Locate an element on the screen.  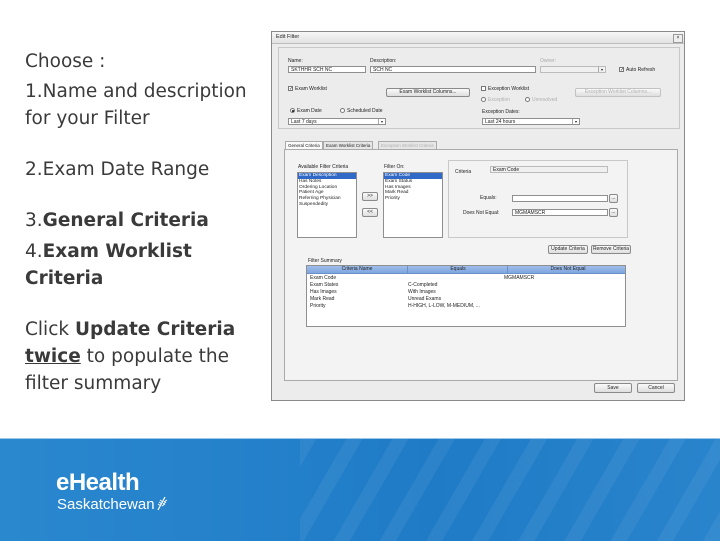
saskatchewan-logo-text: Saskatchewan is located at coordinates (106, 504).